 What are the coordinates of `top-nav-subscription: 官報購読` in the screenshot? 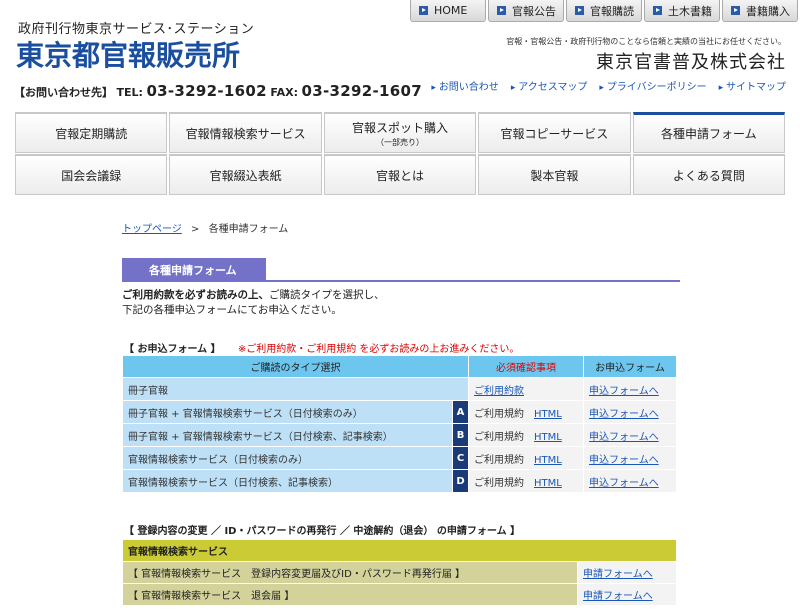 It's located at (604, 11).